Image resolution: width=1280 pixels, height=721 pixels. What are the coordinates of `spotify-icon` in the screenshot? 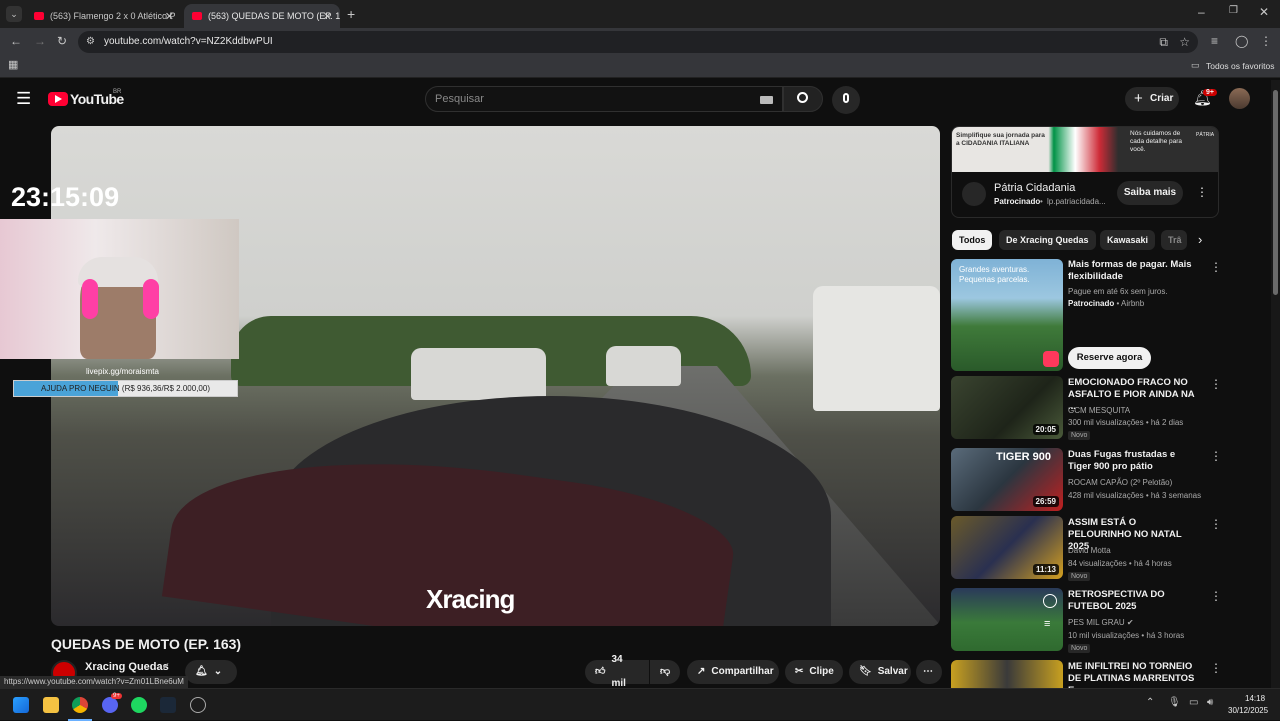 It's located at (139, 705).